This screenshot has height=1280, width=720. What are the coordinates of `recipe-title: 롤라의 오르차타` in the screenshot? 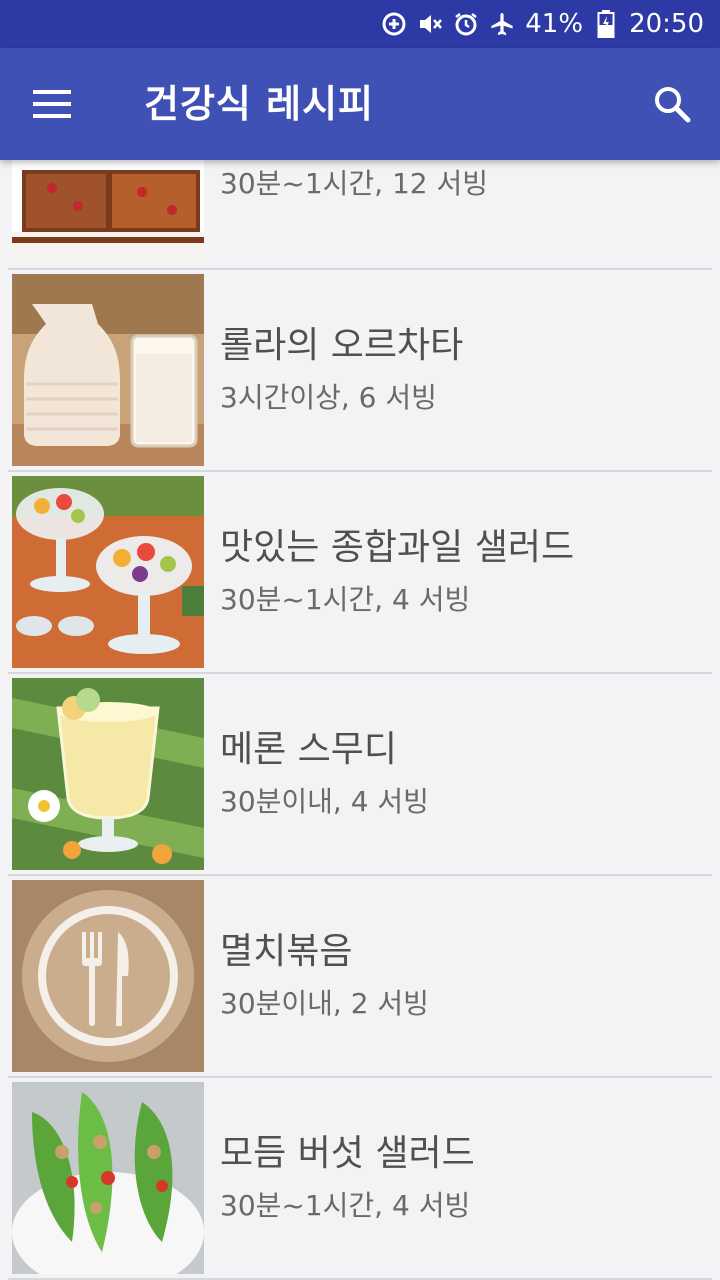 It's located at (342, 345).